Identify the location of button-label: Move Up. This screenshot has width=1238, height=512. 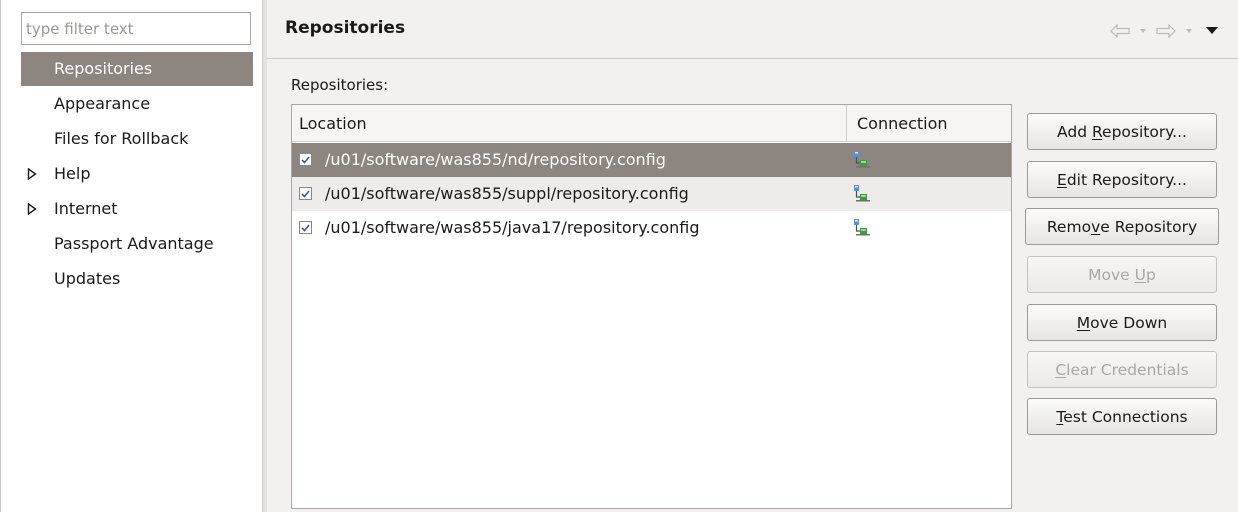
(1122, 274).